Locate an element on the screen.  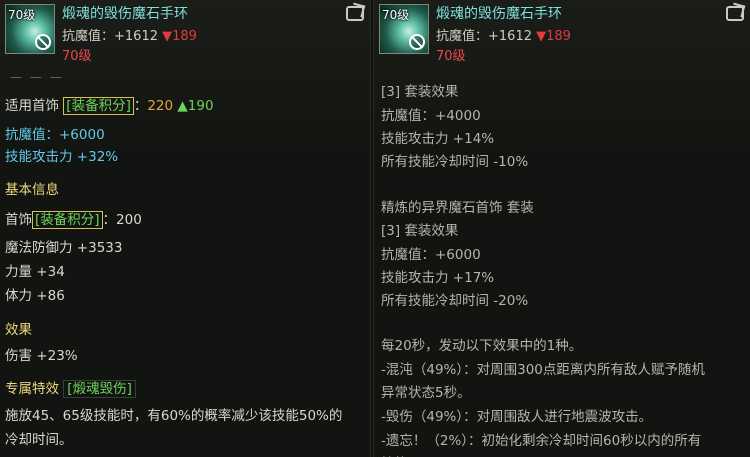
set3-skill: 技能攻击力 +14% is located at coordinates (438, 139).